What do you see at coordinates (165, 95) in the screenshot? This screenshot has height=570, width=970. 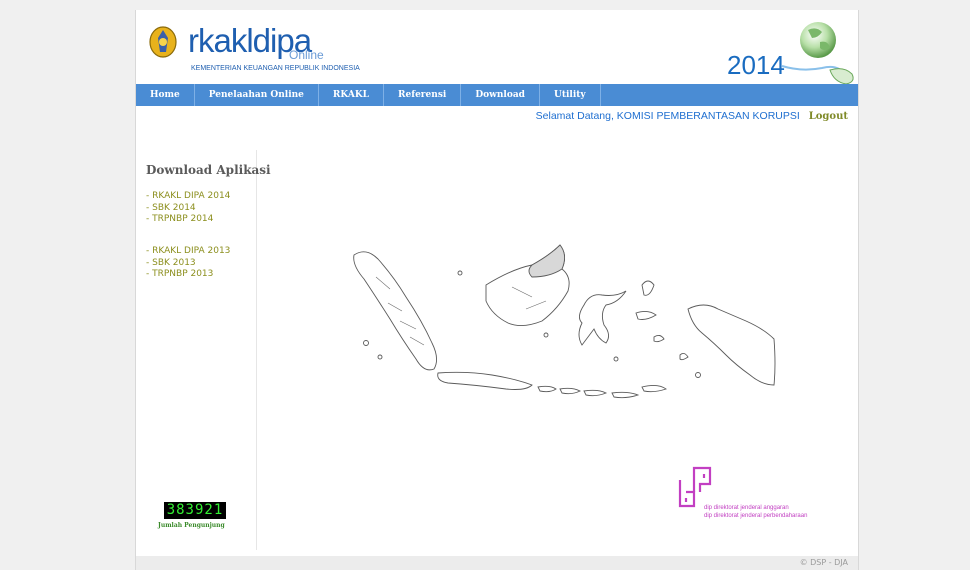 I see `nav-home: Home` at bounding box center [165, 95].